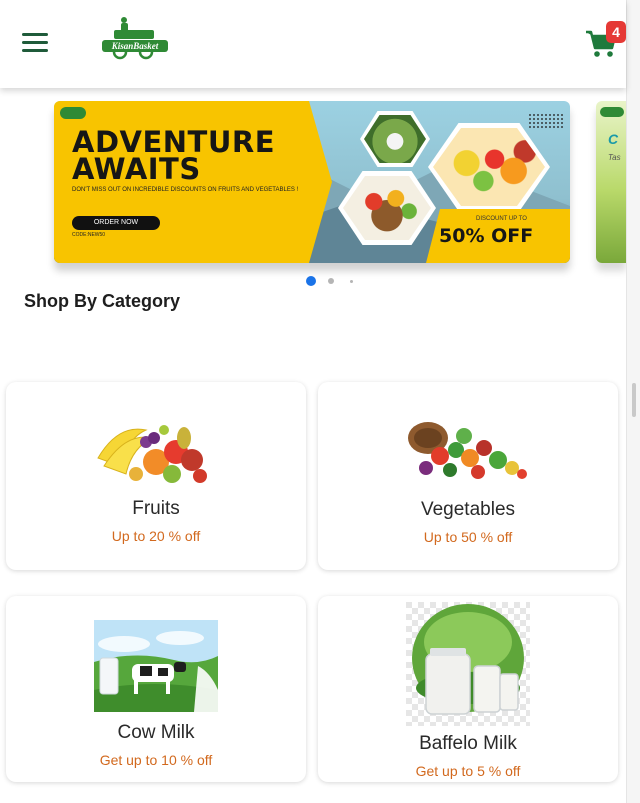 The image size is (640, 803). What do you see at coordinates (152, 454) in the screenshot?
I see `fruits-image` at bounding box center [152, 454].